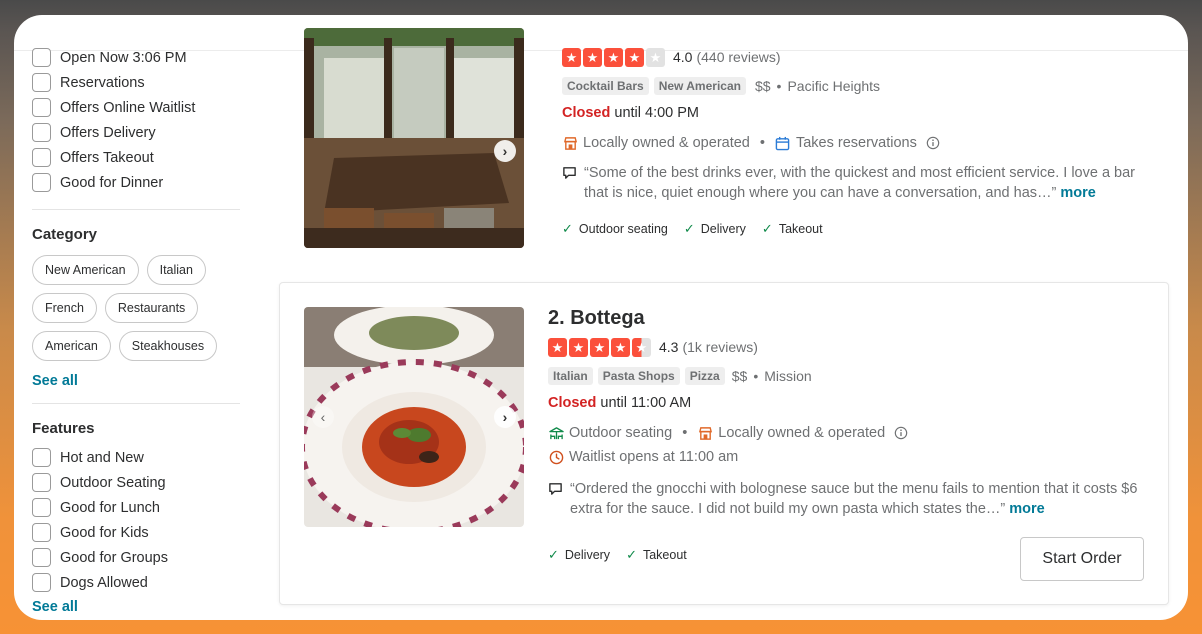 This screenshot has width=1202, height=634. What do you see at coordinates (137, 381) in the screenshot?
I see `category-see-all-link: See all` at bounding box center [137, 381].